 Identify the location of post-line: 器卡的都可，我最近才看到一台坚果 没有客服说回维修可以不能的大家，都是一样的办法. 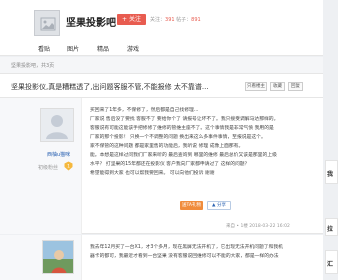
(184, 256).